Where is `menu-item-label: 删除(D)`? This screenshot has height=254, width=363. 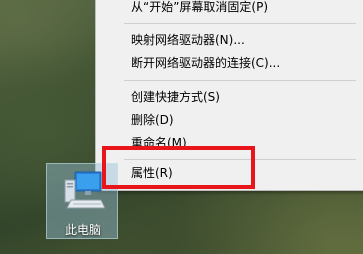 menu-item-label: 删除(D) is located at coordinates (152, 120).